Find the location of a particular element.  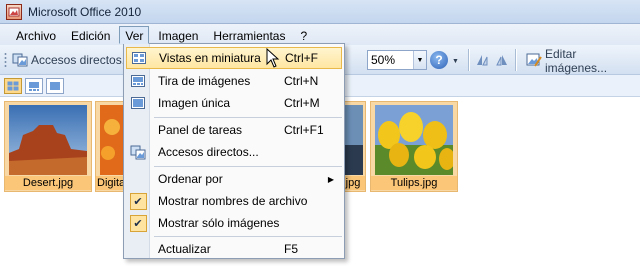

menu-archivo: Archivo is located at coordinates (36, 35).